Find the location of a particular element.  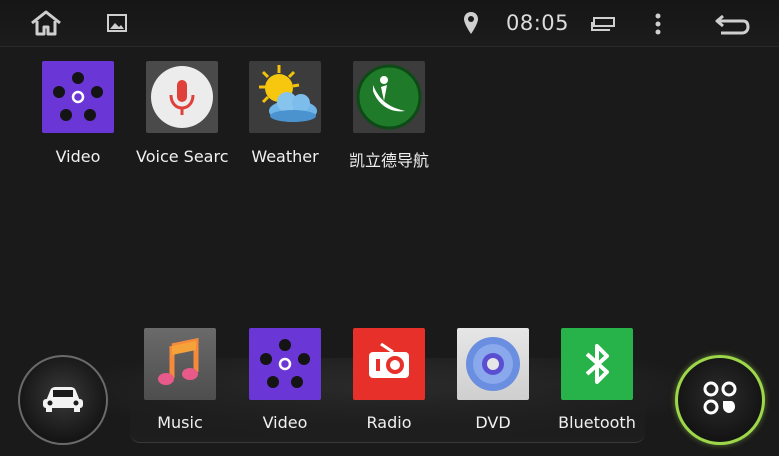

dock-app-radio: Radio is located at coordinates (389, 380).